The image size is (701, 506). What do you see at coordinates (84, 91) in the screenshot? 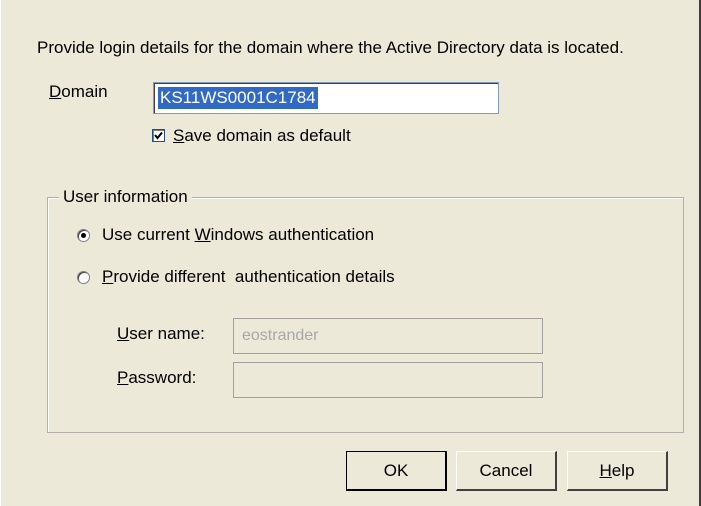
I see `domain-label-rest: omain` at bounding box center [84, 91].